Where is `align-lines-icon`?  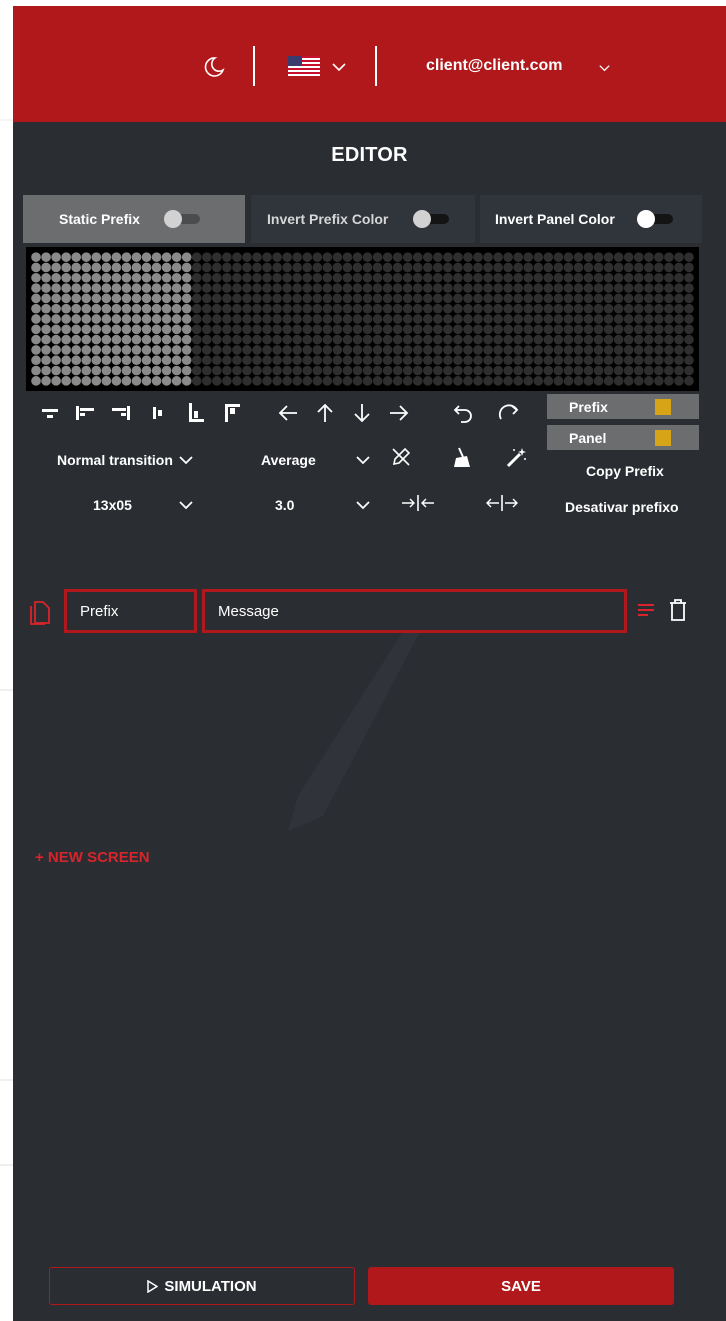 align-lines-icon is located at coordinates (646, 610).